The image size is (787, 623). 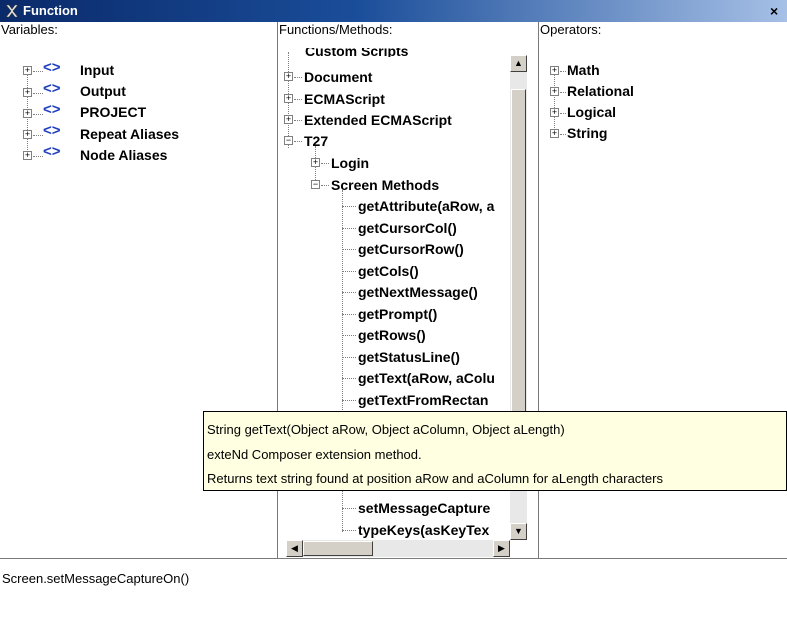 What do you see at coordinates (385, 185) in the screenshot?
I see `tree-item-screen-methods: Screen Methods` at bounding box center [385, 185].